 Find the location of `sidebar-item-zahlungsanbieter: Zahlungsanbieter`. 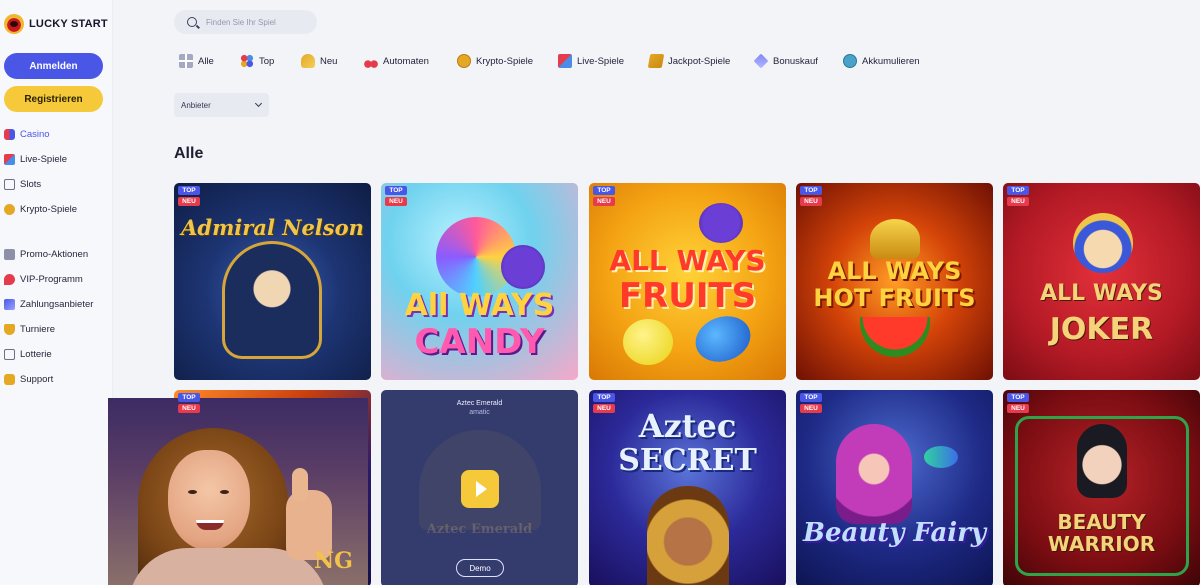

sidebar-item-zahlungsanbieter: Zahlungsanbieter is located at coordinates (48, 304).